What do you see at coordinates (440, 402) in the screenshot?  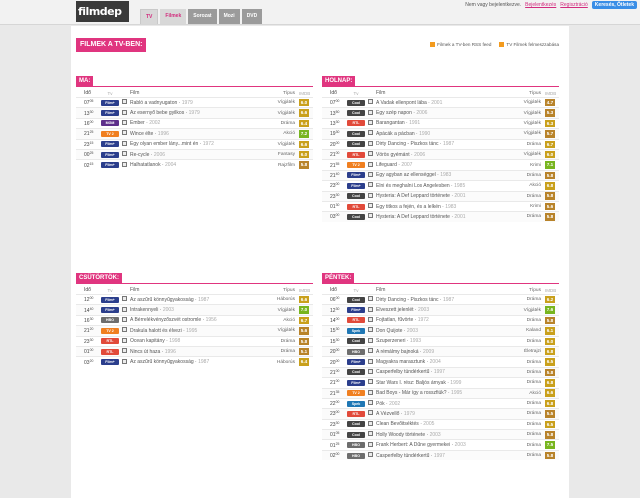 I see `program-row: 2200 Spek Pók · 2002 Dráma 6.8` at bounding box center [440, 402].